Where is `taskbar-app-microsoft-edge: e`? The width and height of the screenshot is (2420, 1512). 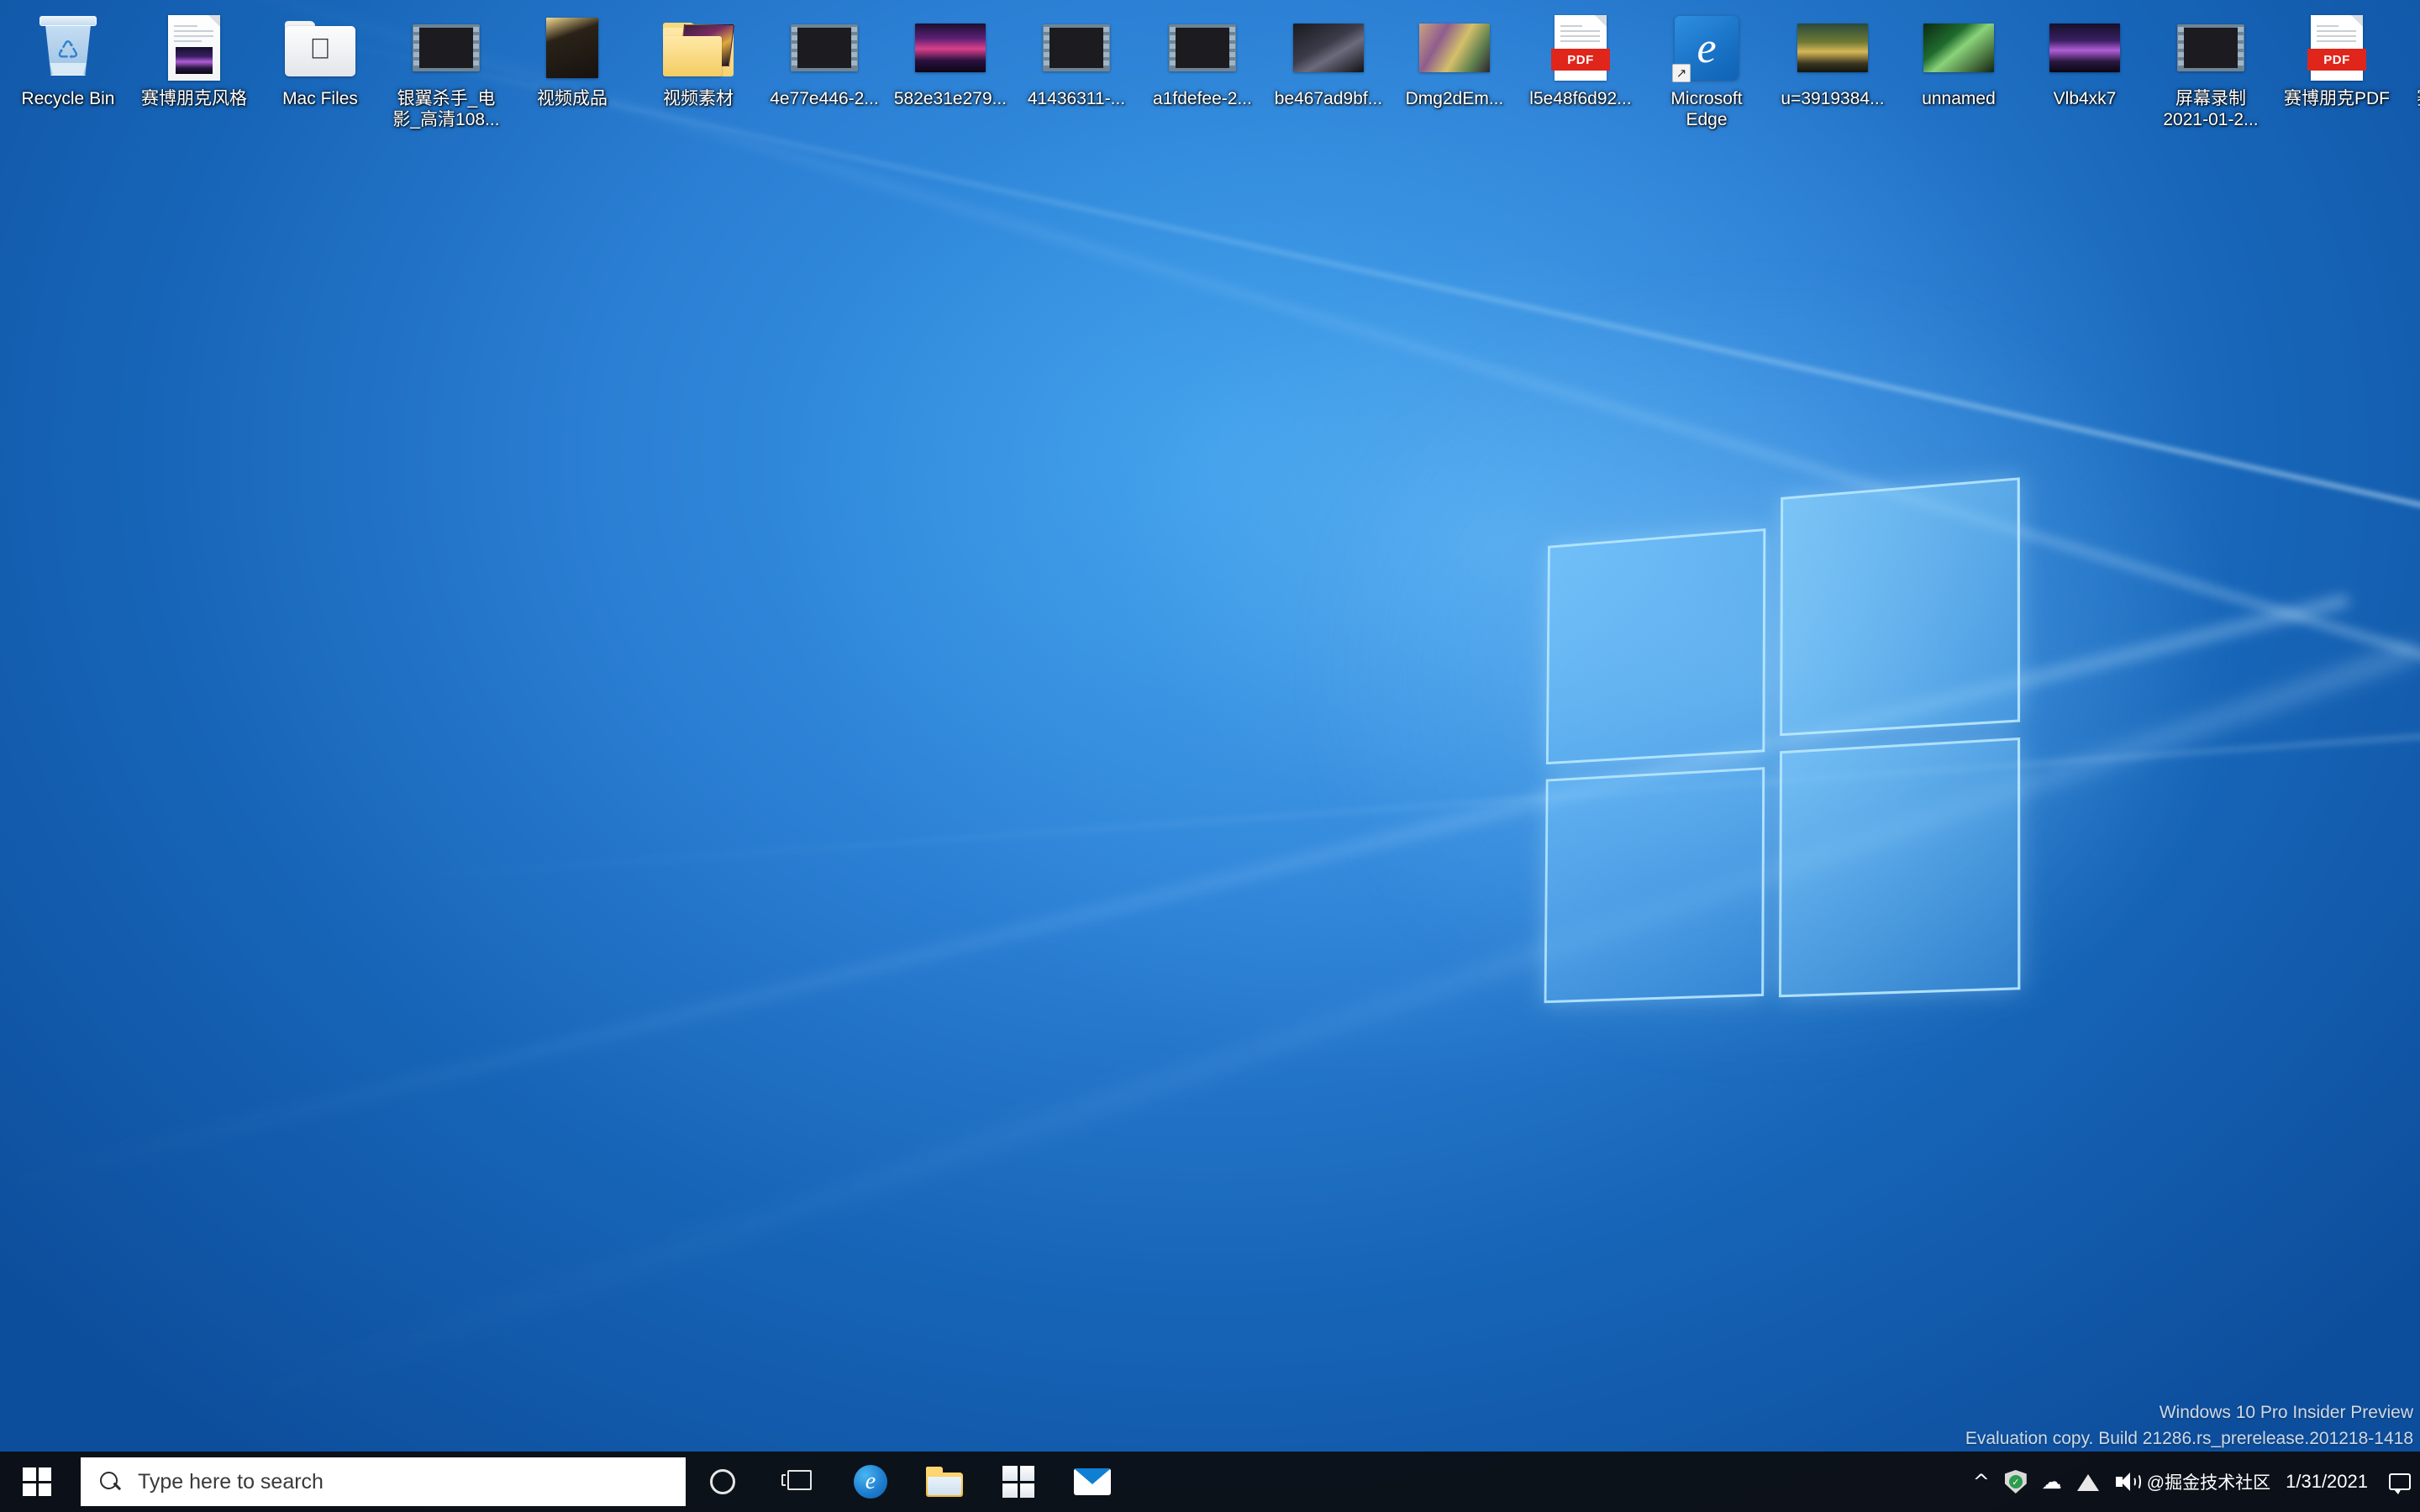
taskbar-app-microsoft-edge: e is located at coordinates (871, 1482).